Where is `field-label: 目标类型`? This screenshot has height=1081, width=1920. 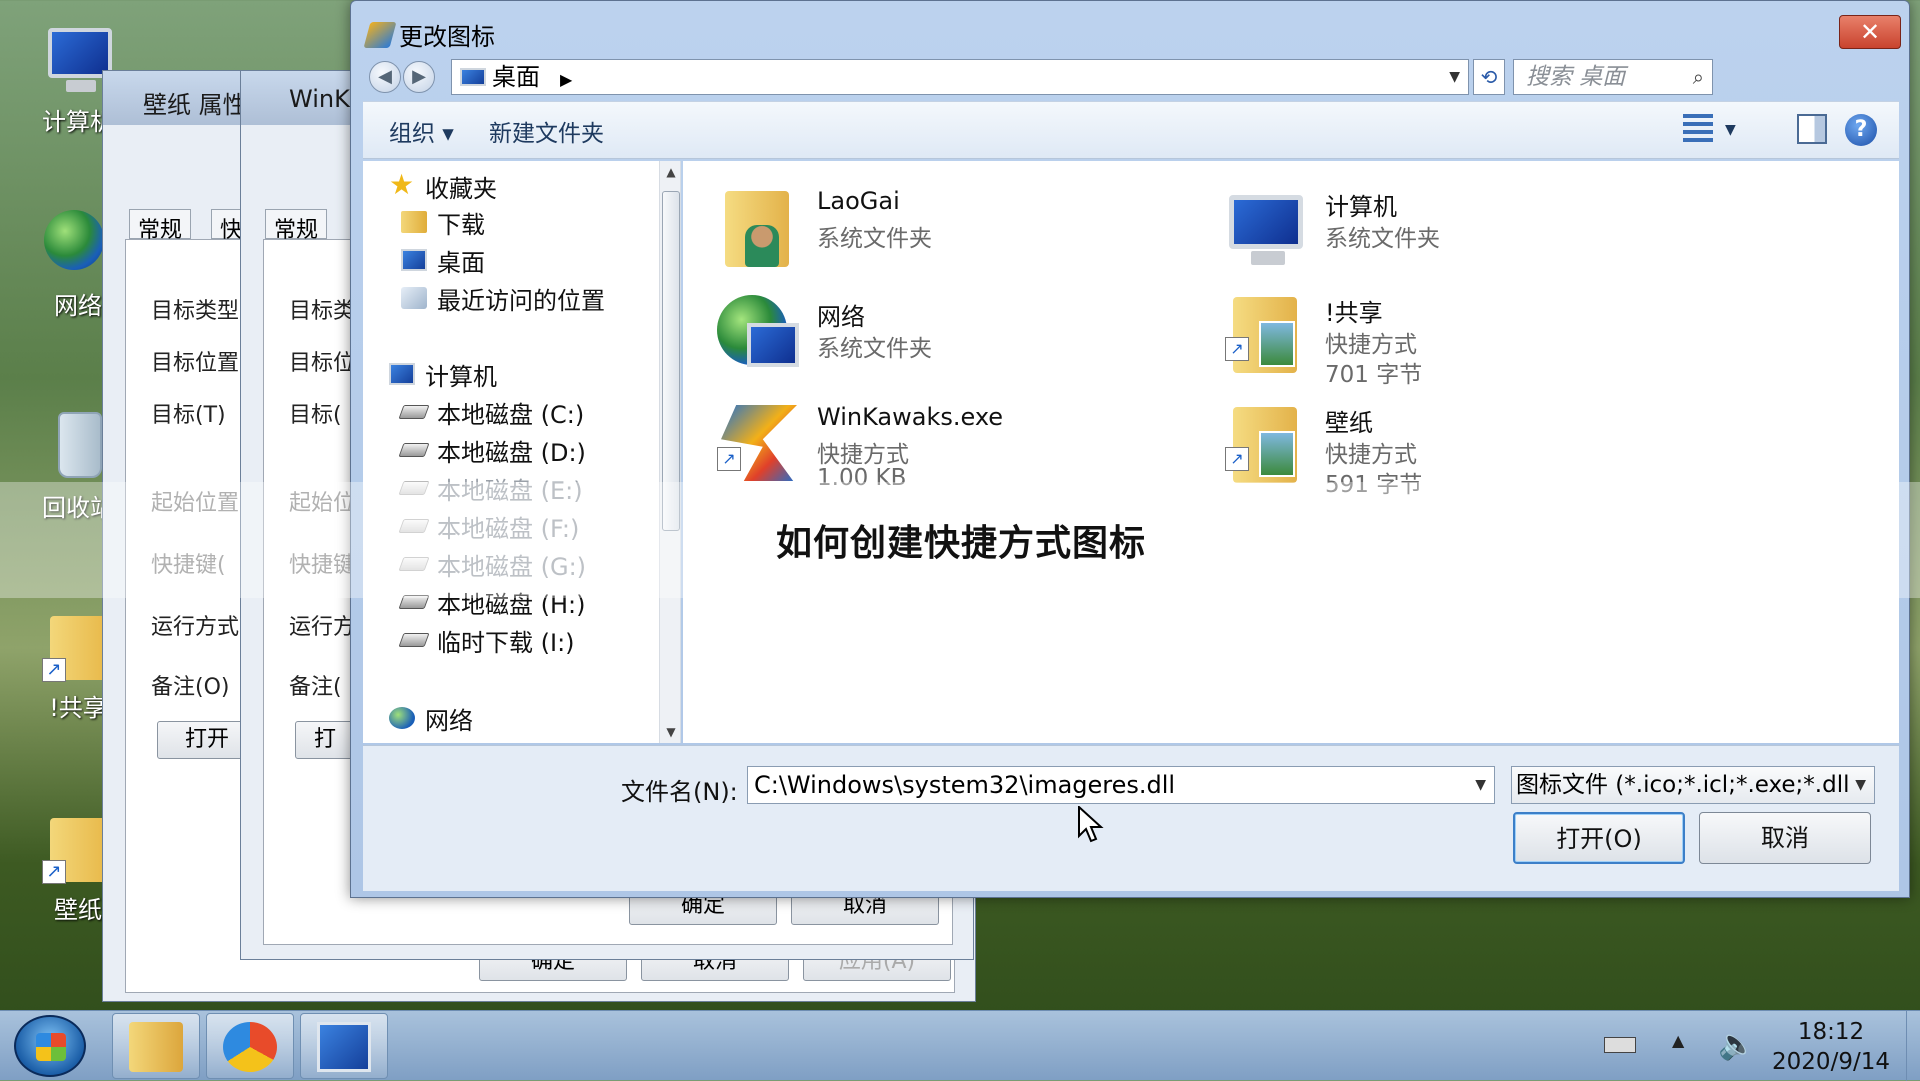 field-label: 目标类型 is located at coordinates (195, 311).